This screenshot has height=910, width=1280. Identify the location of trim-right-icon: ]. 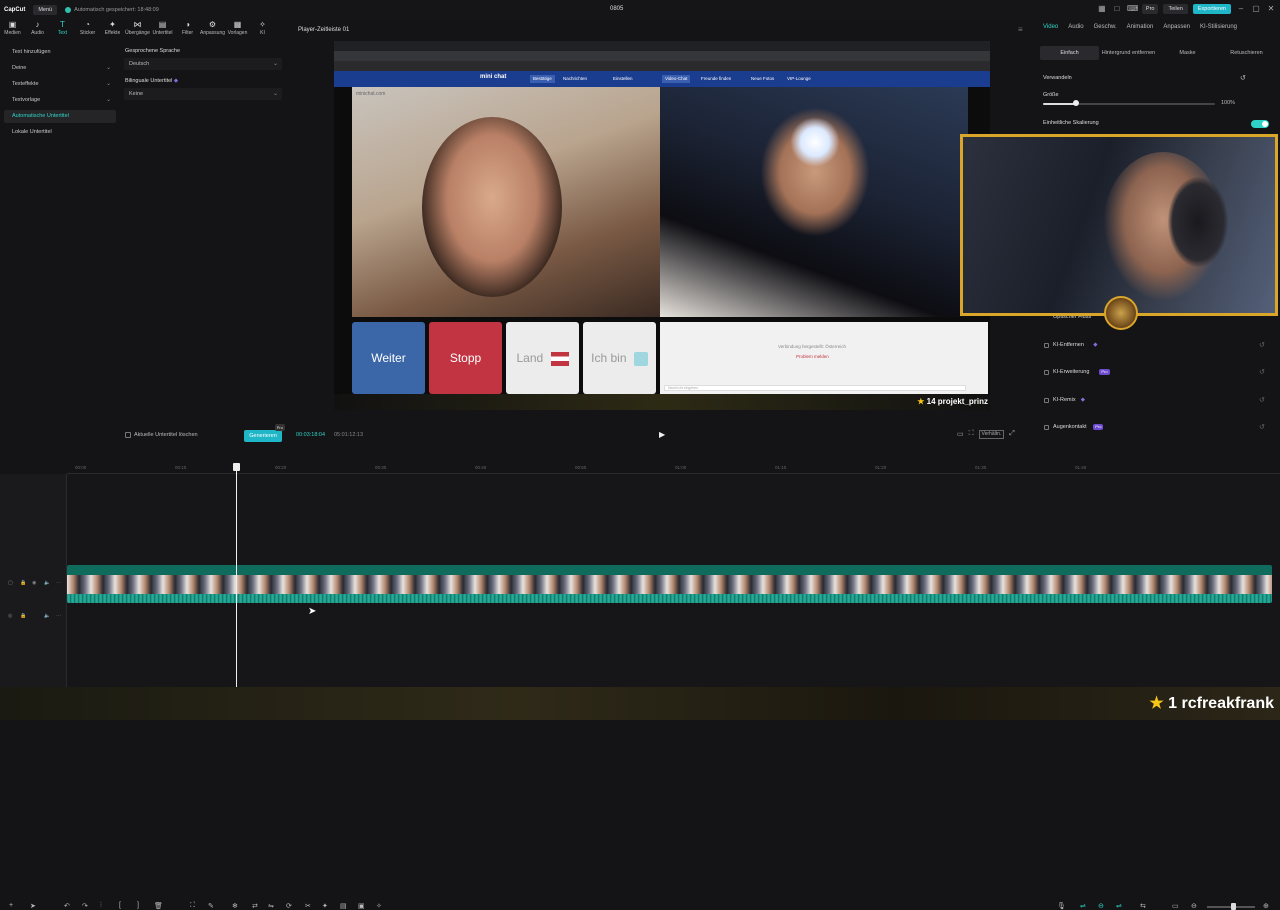
(138, 905).